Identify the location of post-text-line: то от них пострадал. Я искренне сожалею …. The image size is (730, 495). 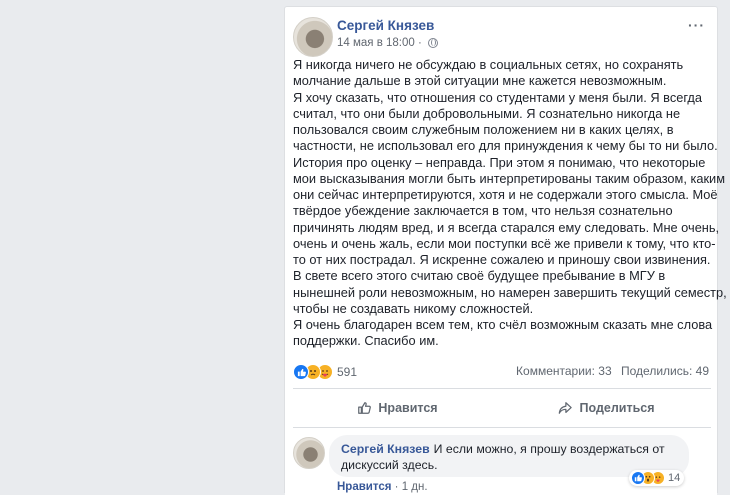
(502, 259).